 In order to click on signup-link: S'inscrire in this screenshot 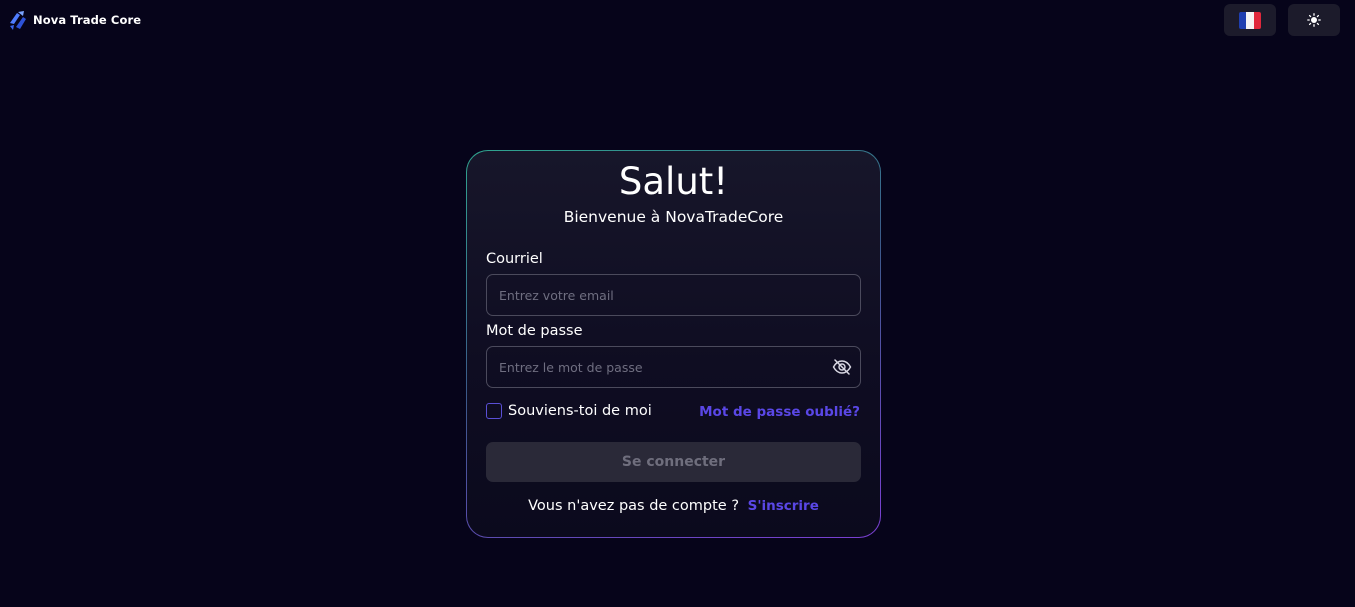, I will do `click(783, 506)`.